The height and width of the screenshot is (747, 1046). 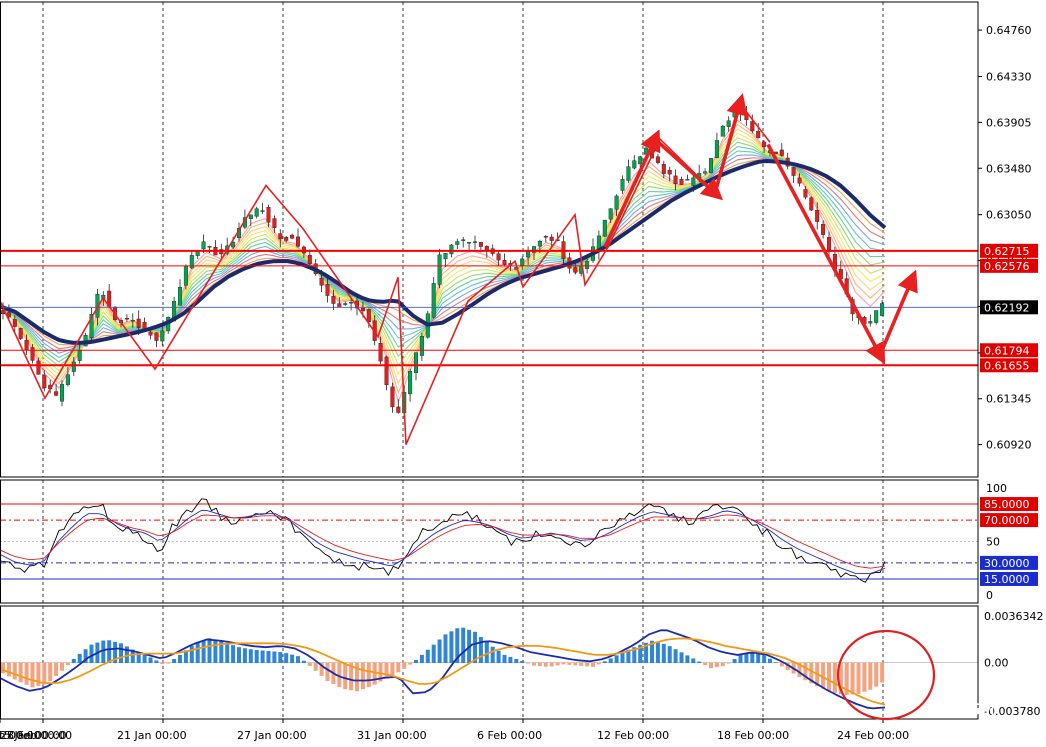 What do you see at coordinates (1007, 251) in the screenshot?
I see `level-label: 0.62715` at bounding box center [1007, 251].